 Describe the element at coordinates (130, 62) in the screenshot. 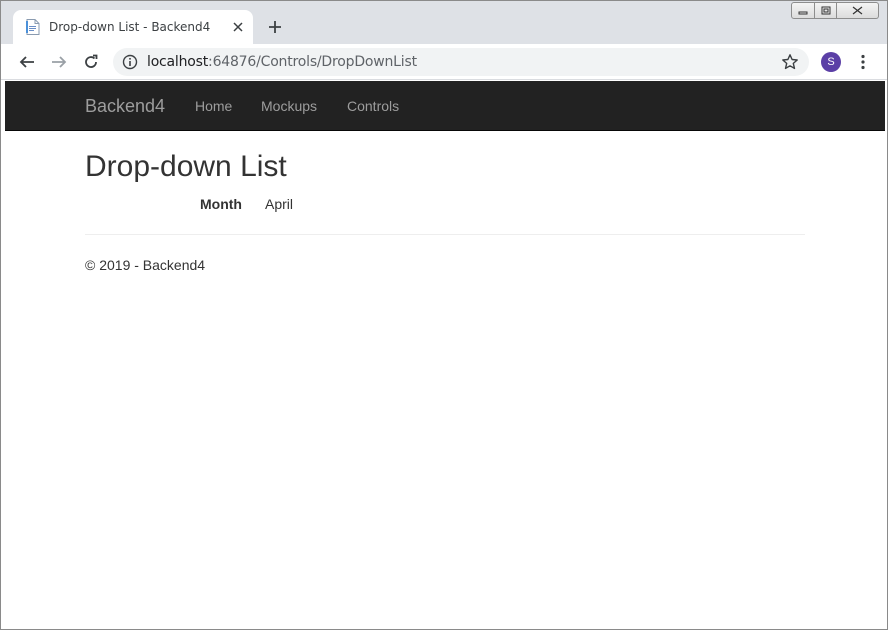

I see `site-info-icon` at that location.